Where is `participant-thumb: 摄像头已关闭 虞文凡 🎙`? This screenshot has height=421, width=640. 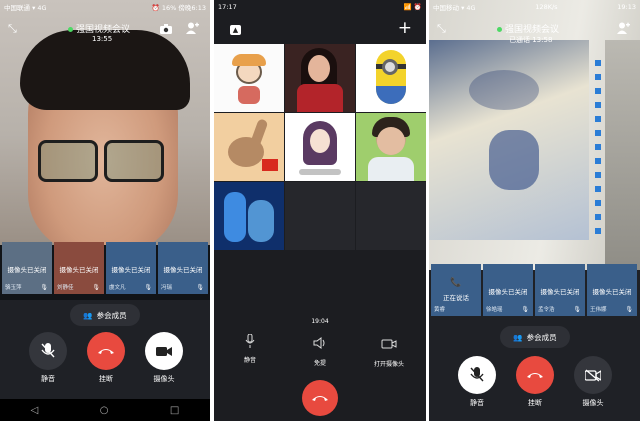
participant-thumb: 摄像头已关闭 虞文凡 🎙 is located at coordinates (131, 268).